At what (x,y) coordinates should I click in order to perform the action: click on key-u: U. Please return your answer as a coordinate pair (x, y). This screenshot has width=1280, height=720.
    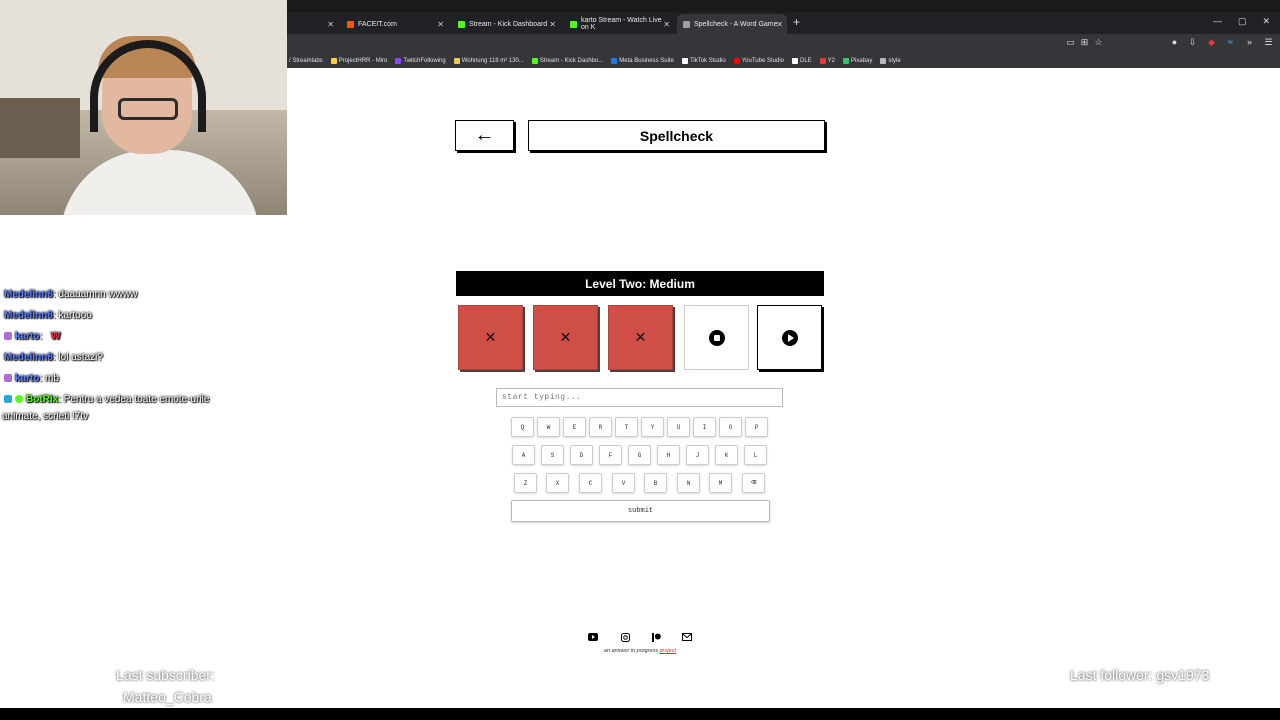
    Looking at the image, I should click on (678, 427).